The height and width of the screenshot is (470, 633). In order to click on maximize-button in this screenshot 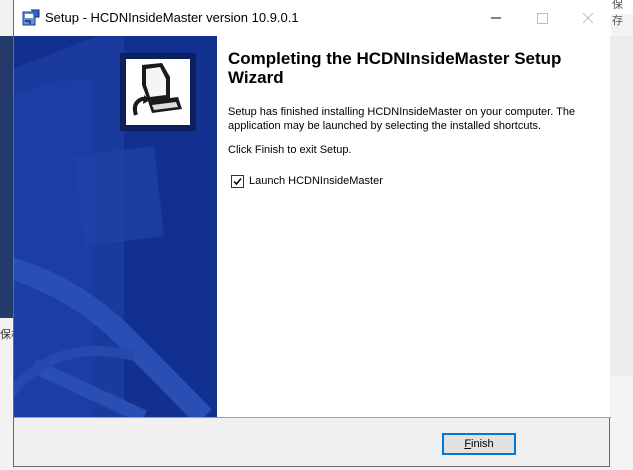, I will do `click(542, 18)`.